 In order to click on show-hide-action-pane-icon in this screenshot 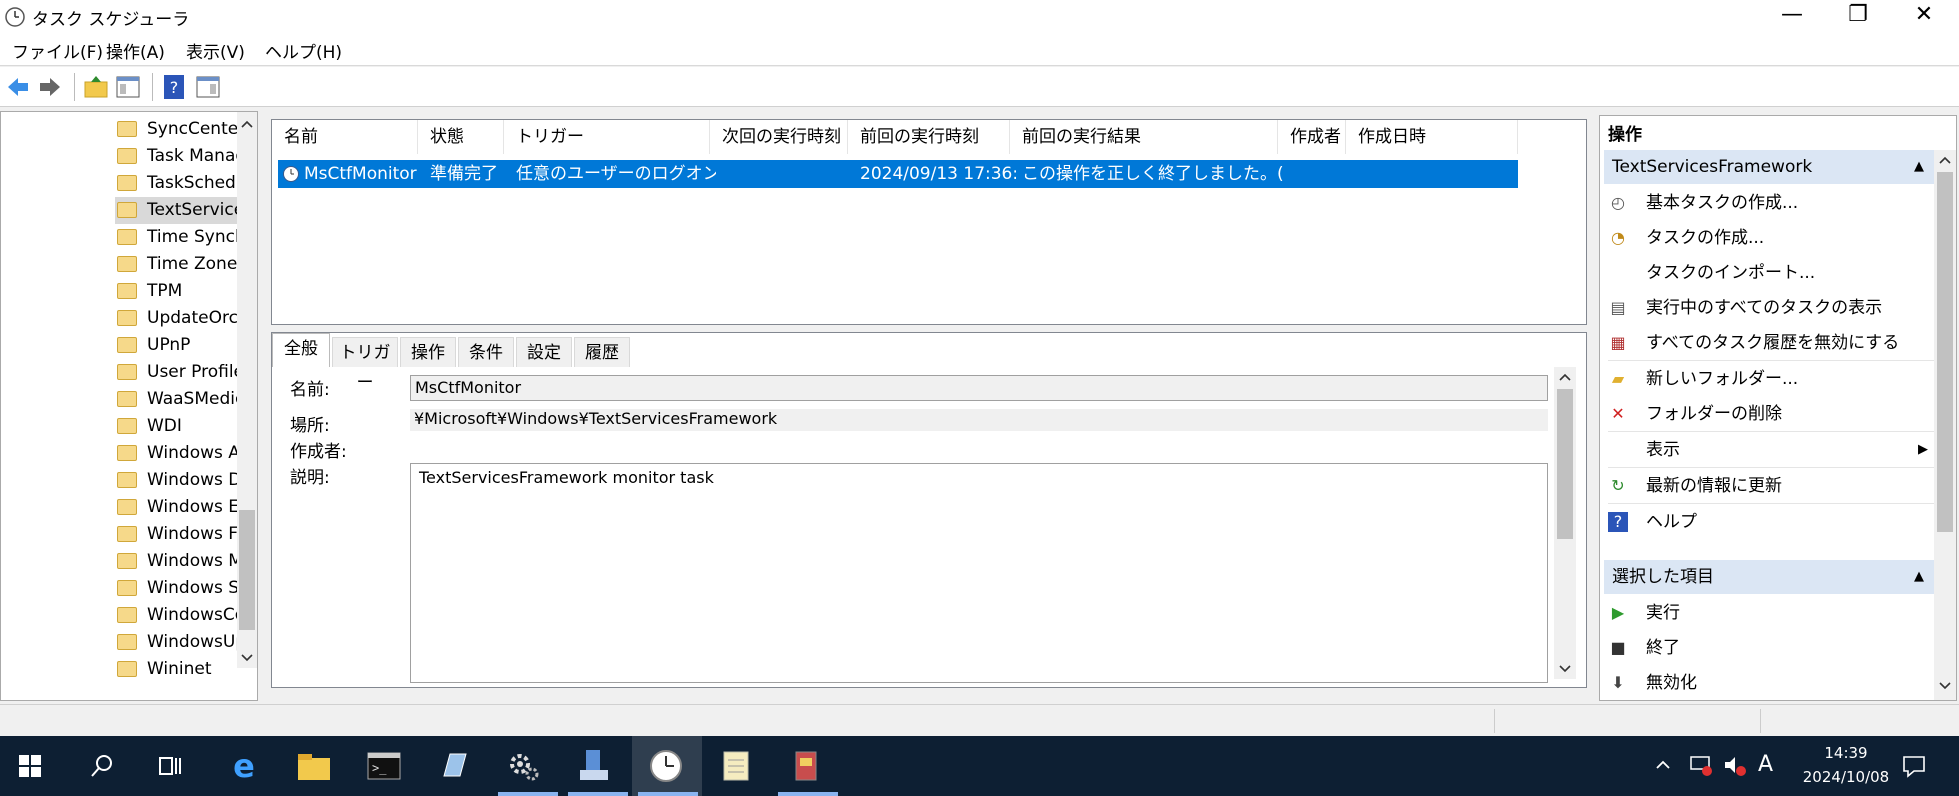, I will do `click(208, 87)`.